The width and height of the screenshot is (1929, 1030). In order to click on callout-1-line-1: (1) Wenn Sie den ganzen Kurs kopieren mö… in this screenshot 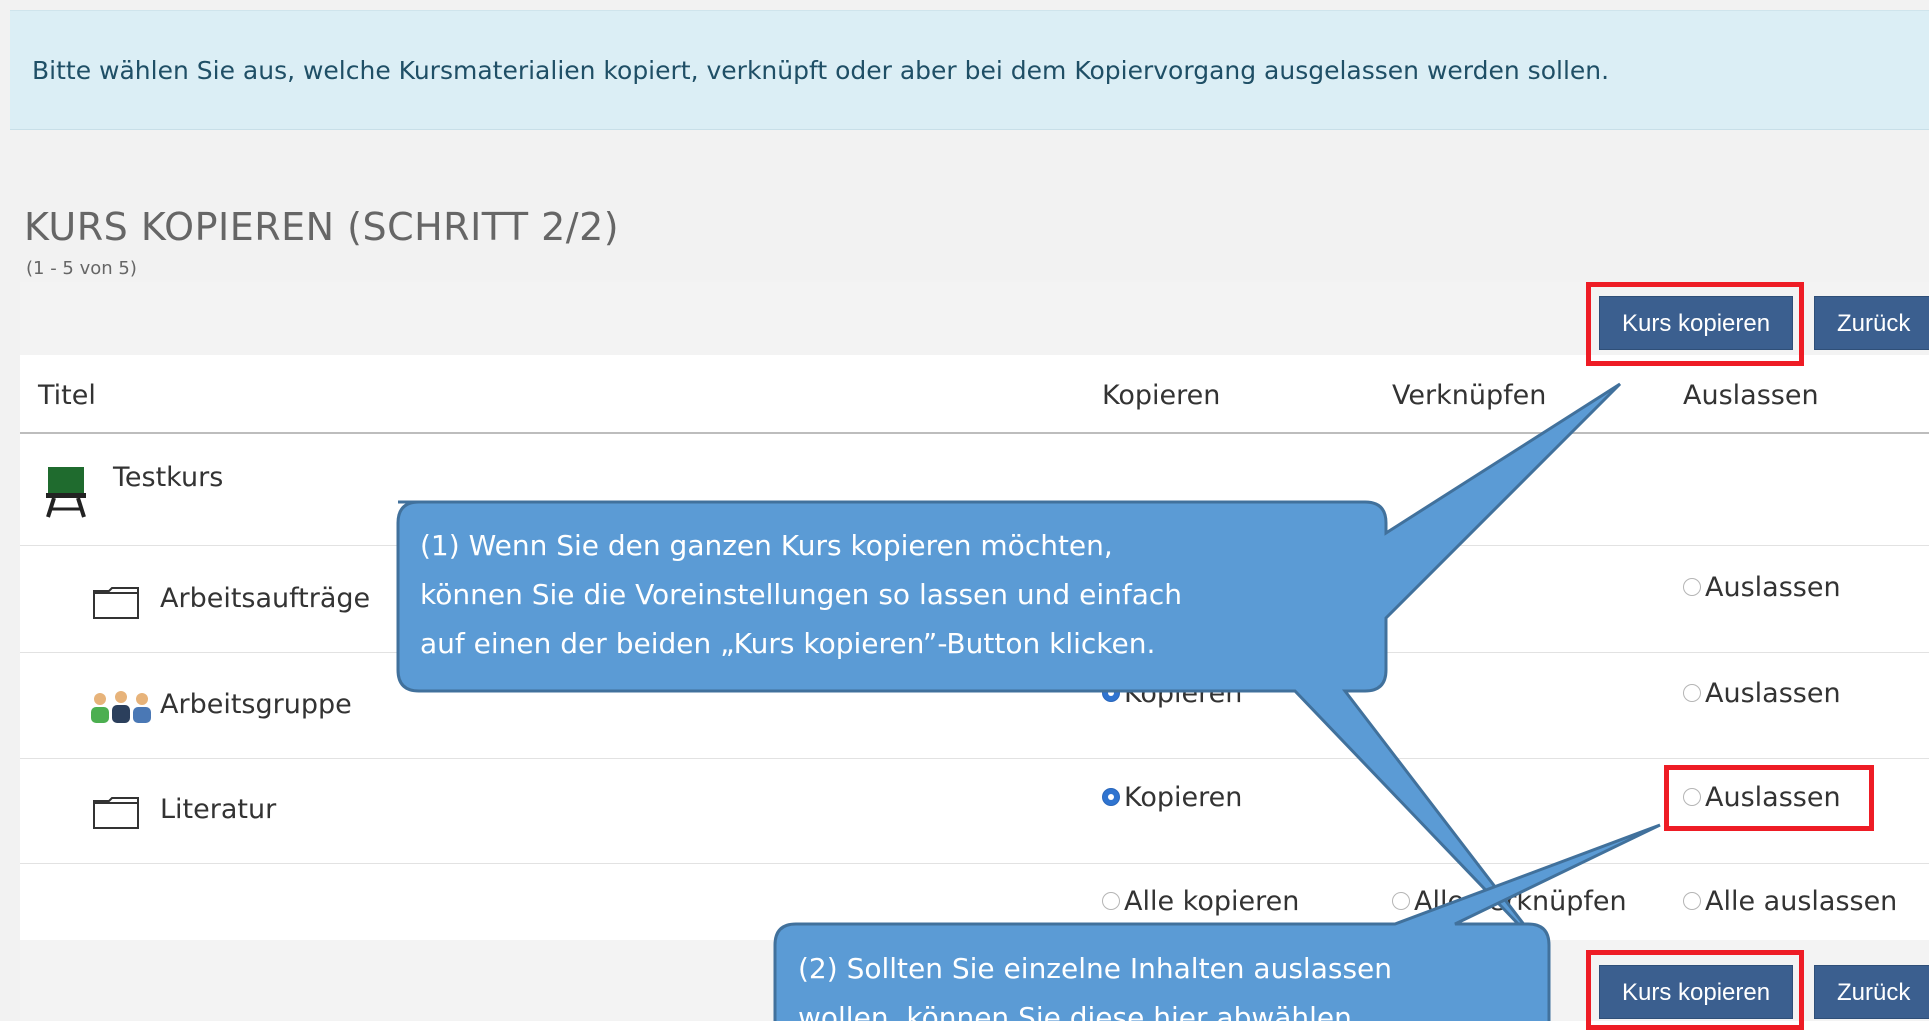, I will do `click(766, 545)`.